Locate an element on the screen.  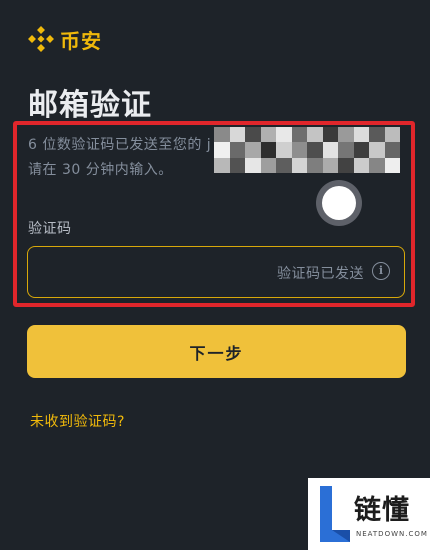
watermark: 链懂 NEATDOWN.COM is located at coordinates (369, 514).